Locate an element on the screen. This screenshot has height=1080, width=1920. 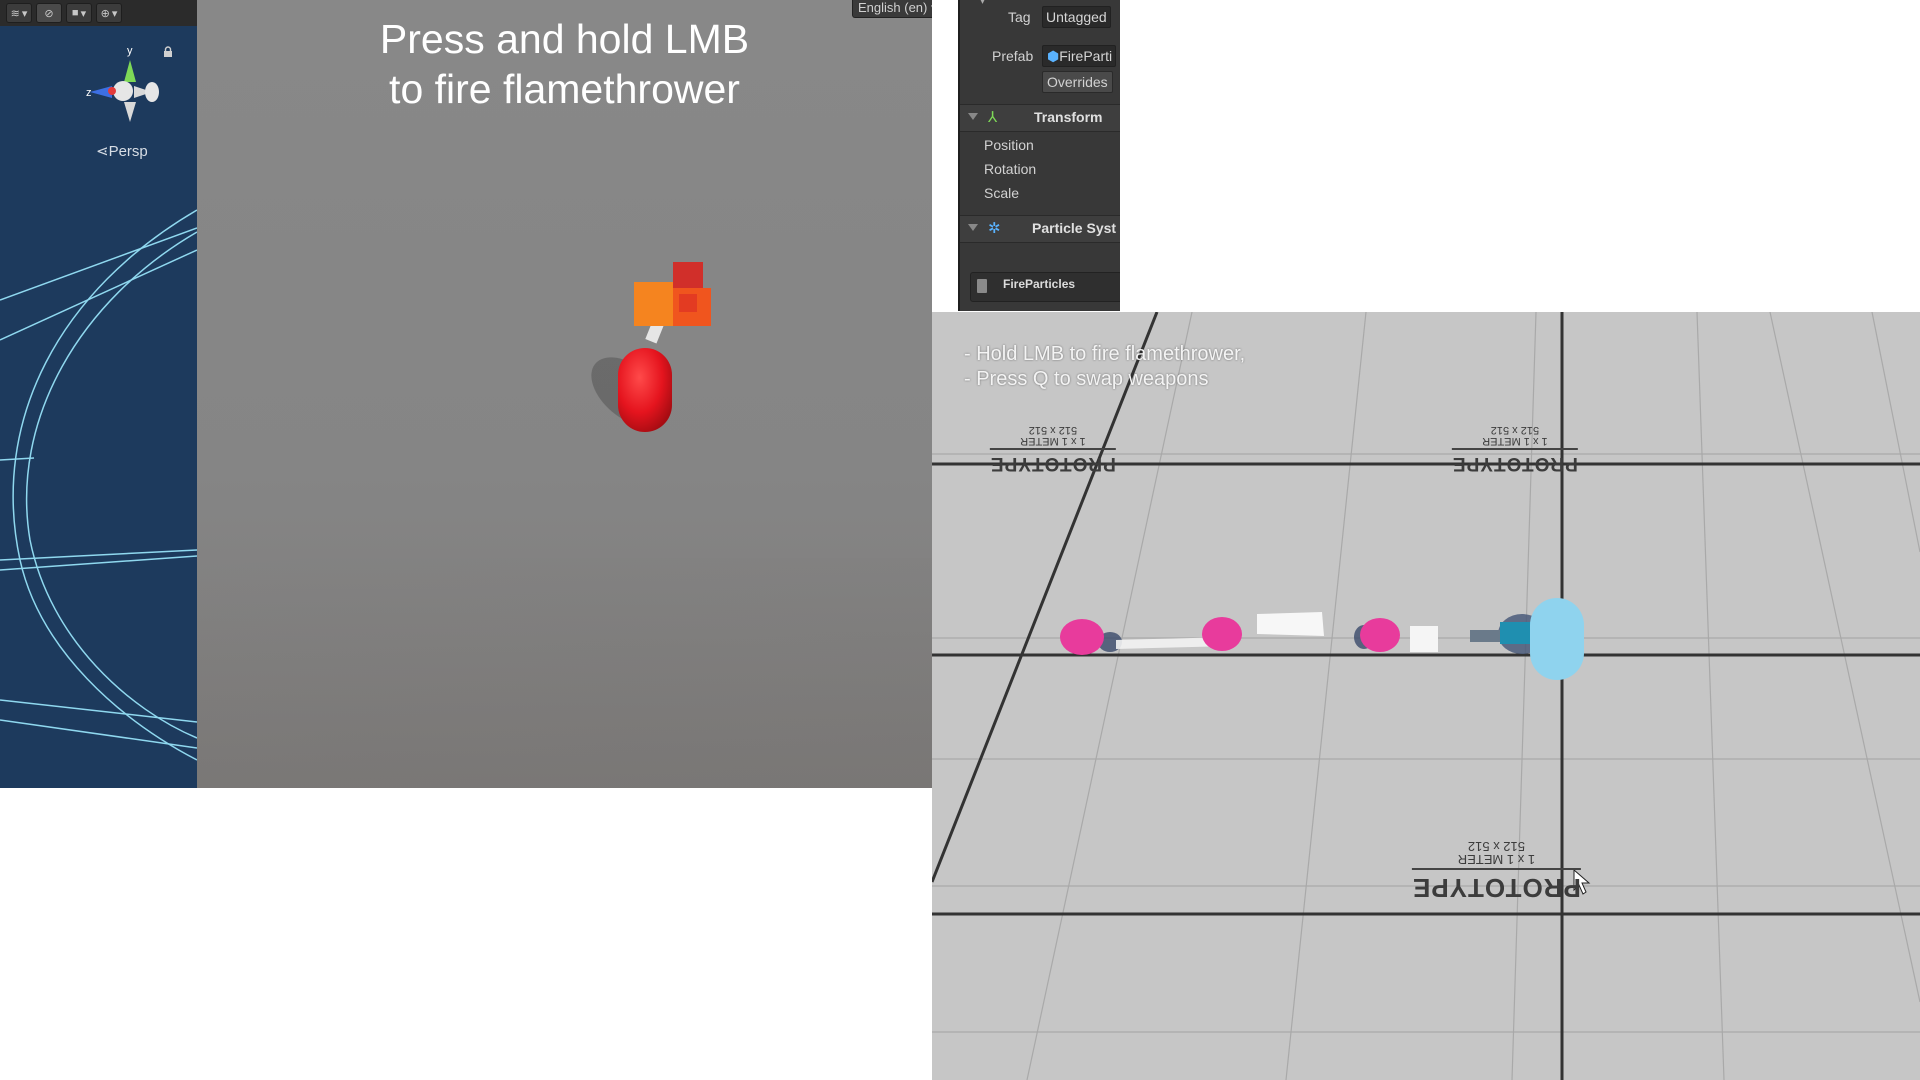
prefab-label: Prefab is located at coordinates (1013, 56).